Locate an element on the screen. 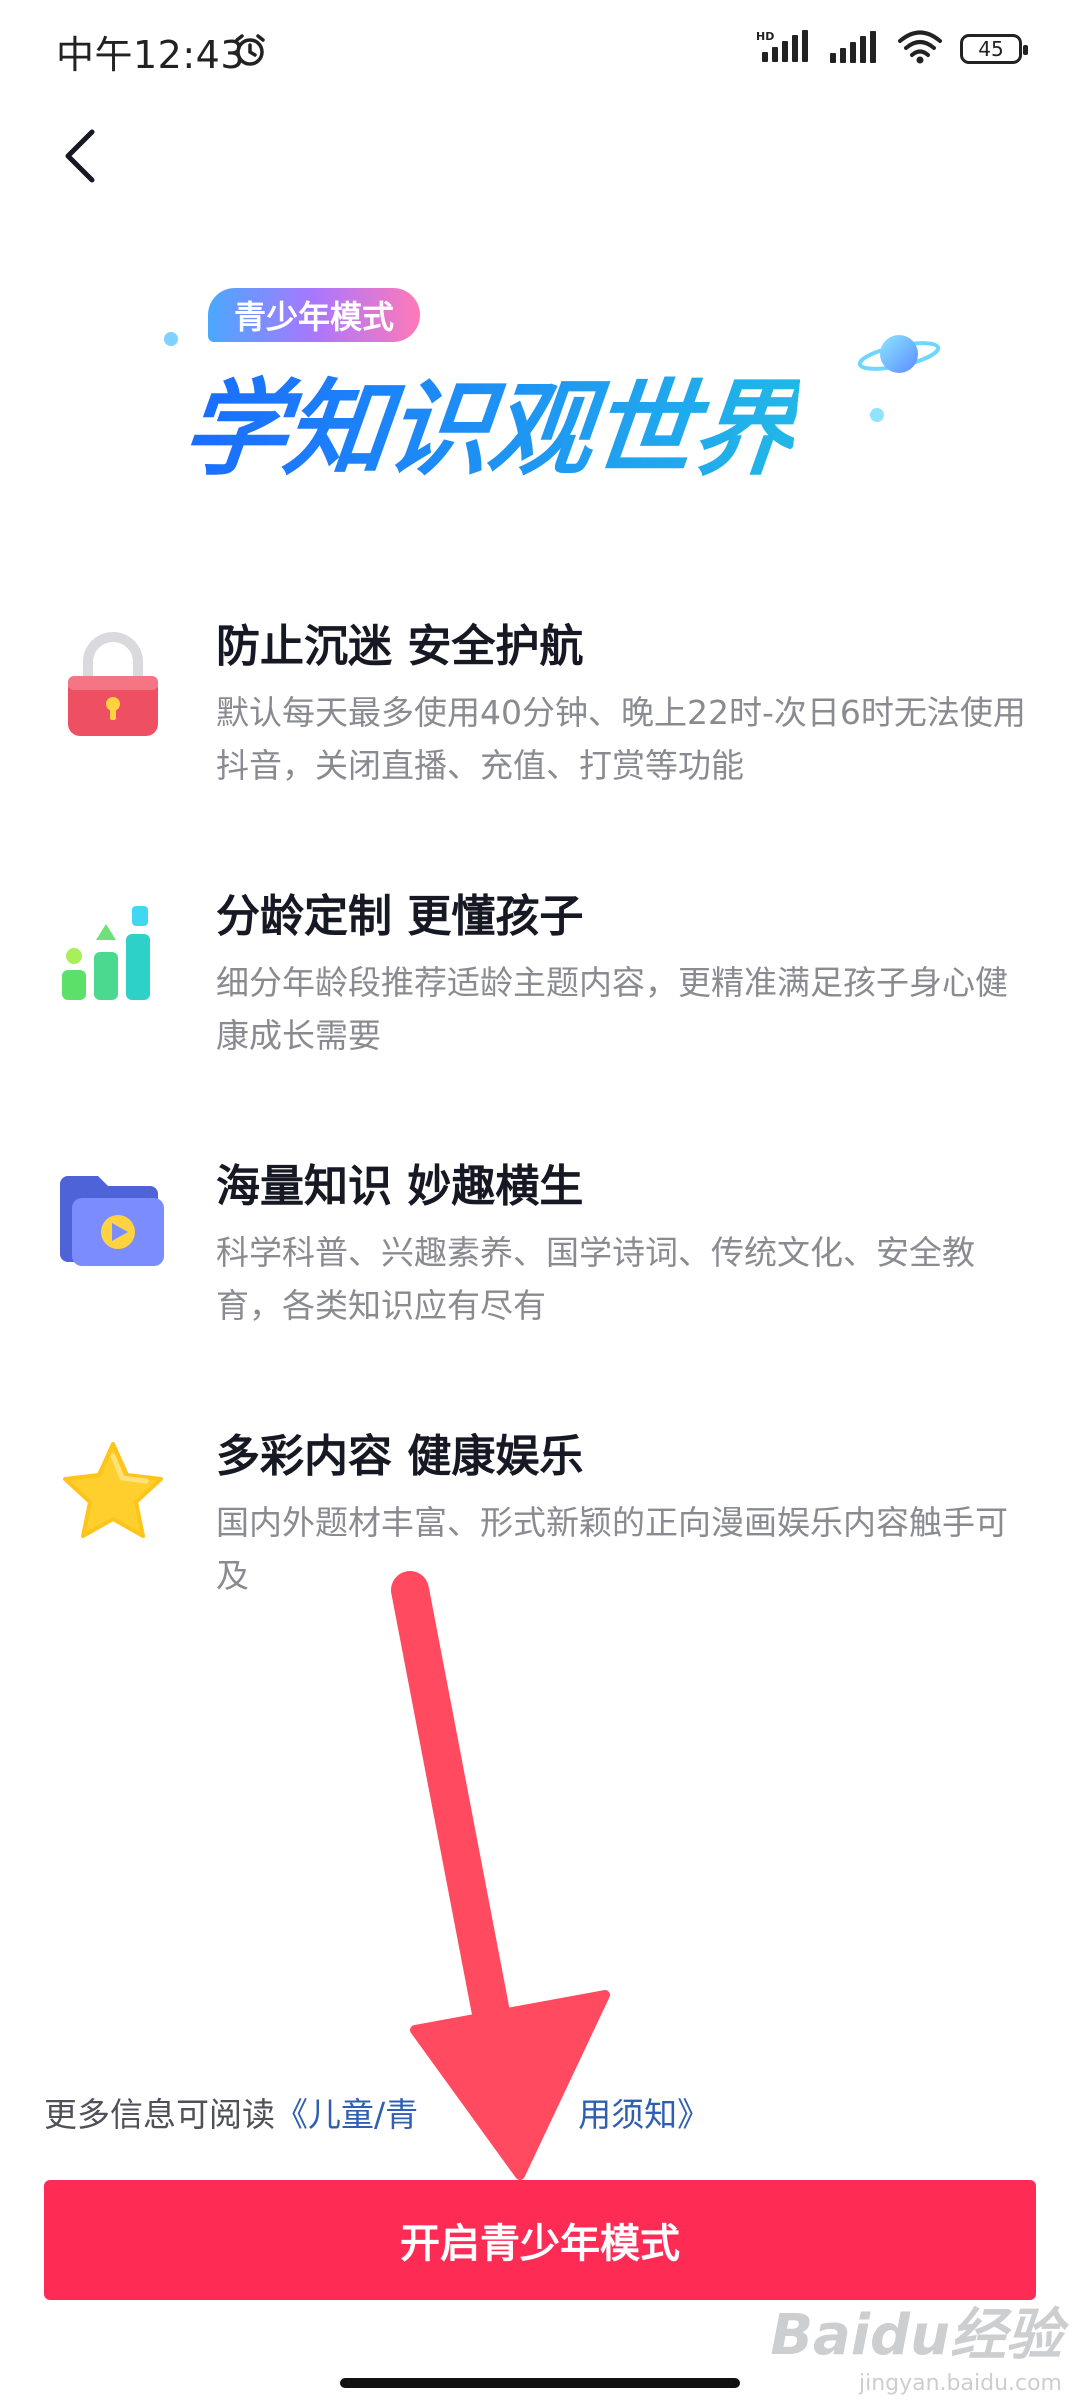  guidelines-link: 《儿童/青 用须知》 is located at coordinates (492, 2114).